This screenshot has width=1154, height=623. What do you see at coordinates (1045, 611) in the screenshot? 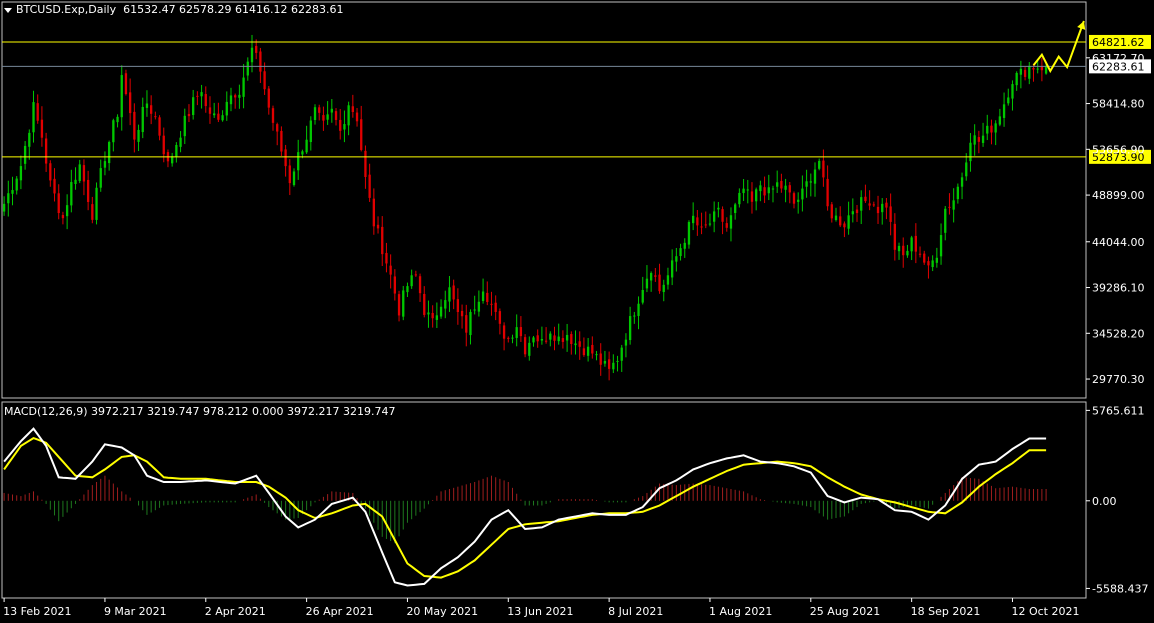
I see `x-tick-label: 12 Oct 2021` at bounding box center [1045, 611].